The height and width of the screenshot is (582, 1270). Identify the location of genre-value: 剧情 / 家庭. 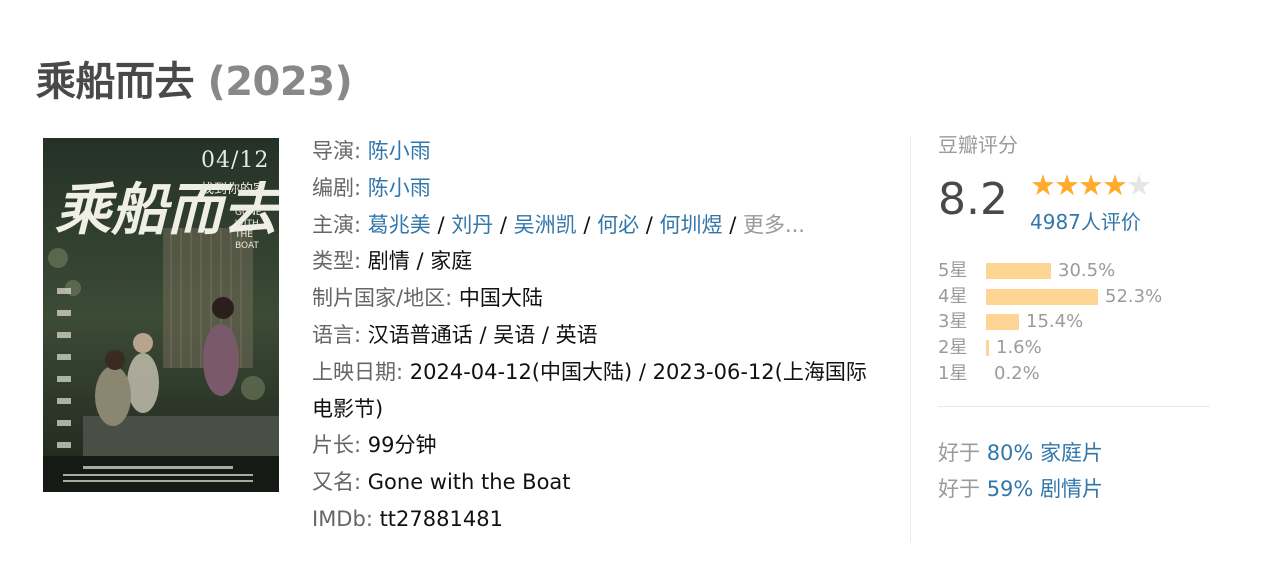
(420, 261).